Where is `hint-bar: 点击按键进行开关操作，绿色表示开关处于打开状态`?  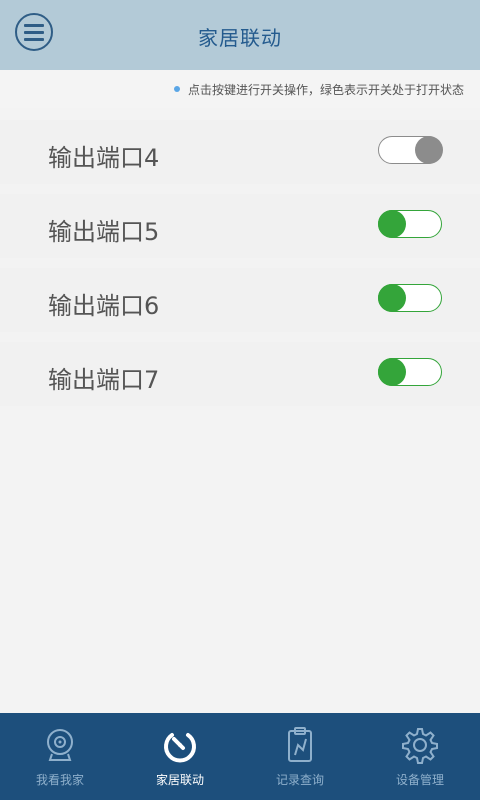 hint-bar: 点击按键进行开关操作，绿色表示开关处于打开状态 is located at coordinates (240, 89).